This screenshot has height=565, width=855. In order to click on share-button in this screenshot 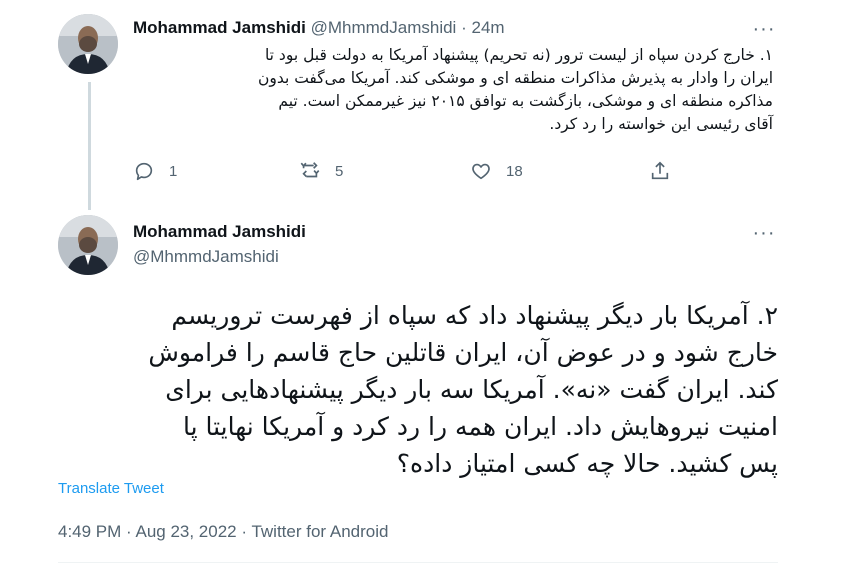, I will do `click(660, 171)`.